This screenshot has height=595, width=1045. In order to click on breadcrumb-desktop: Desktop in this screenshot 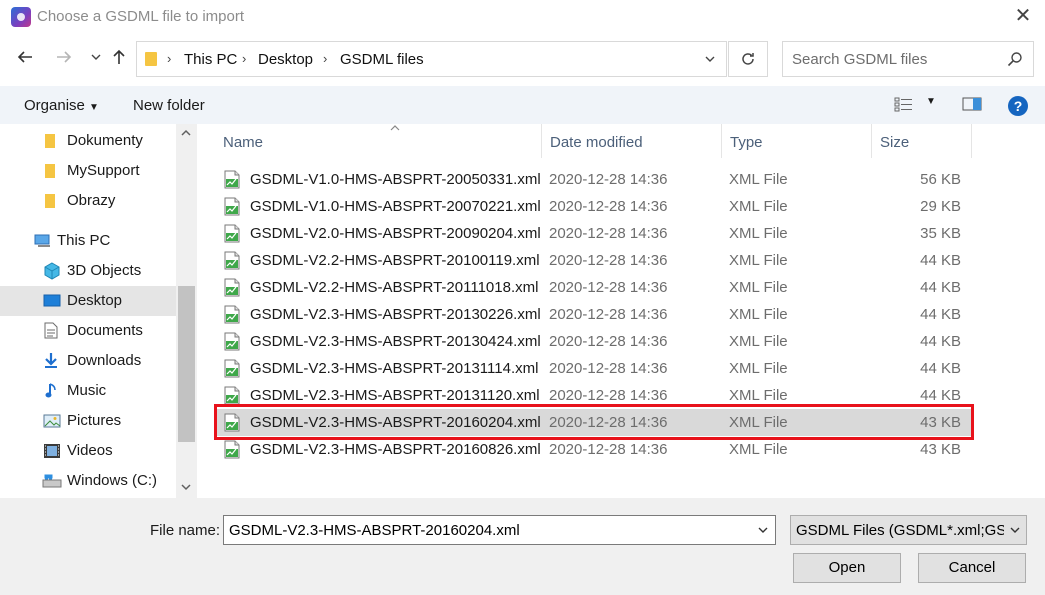, I will do `click(285, 59)`.